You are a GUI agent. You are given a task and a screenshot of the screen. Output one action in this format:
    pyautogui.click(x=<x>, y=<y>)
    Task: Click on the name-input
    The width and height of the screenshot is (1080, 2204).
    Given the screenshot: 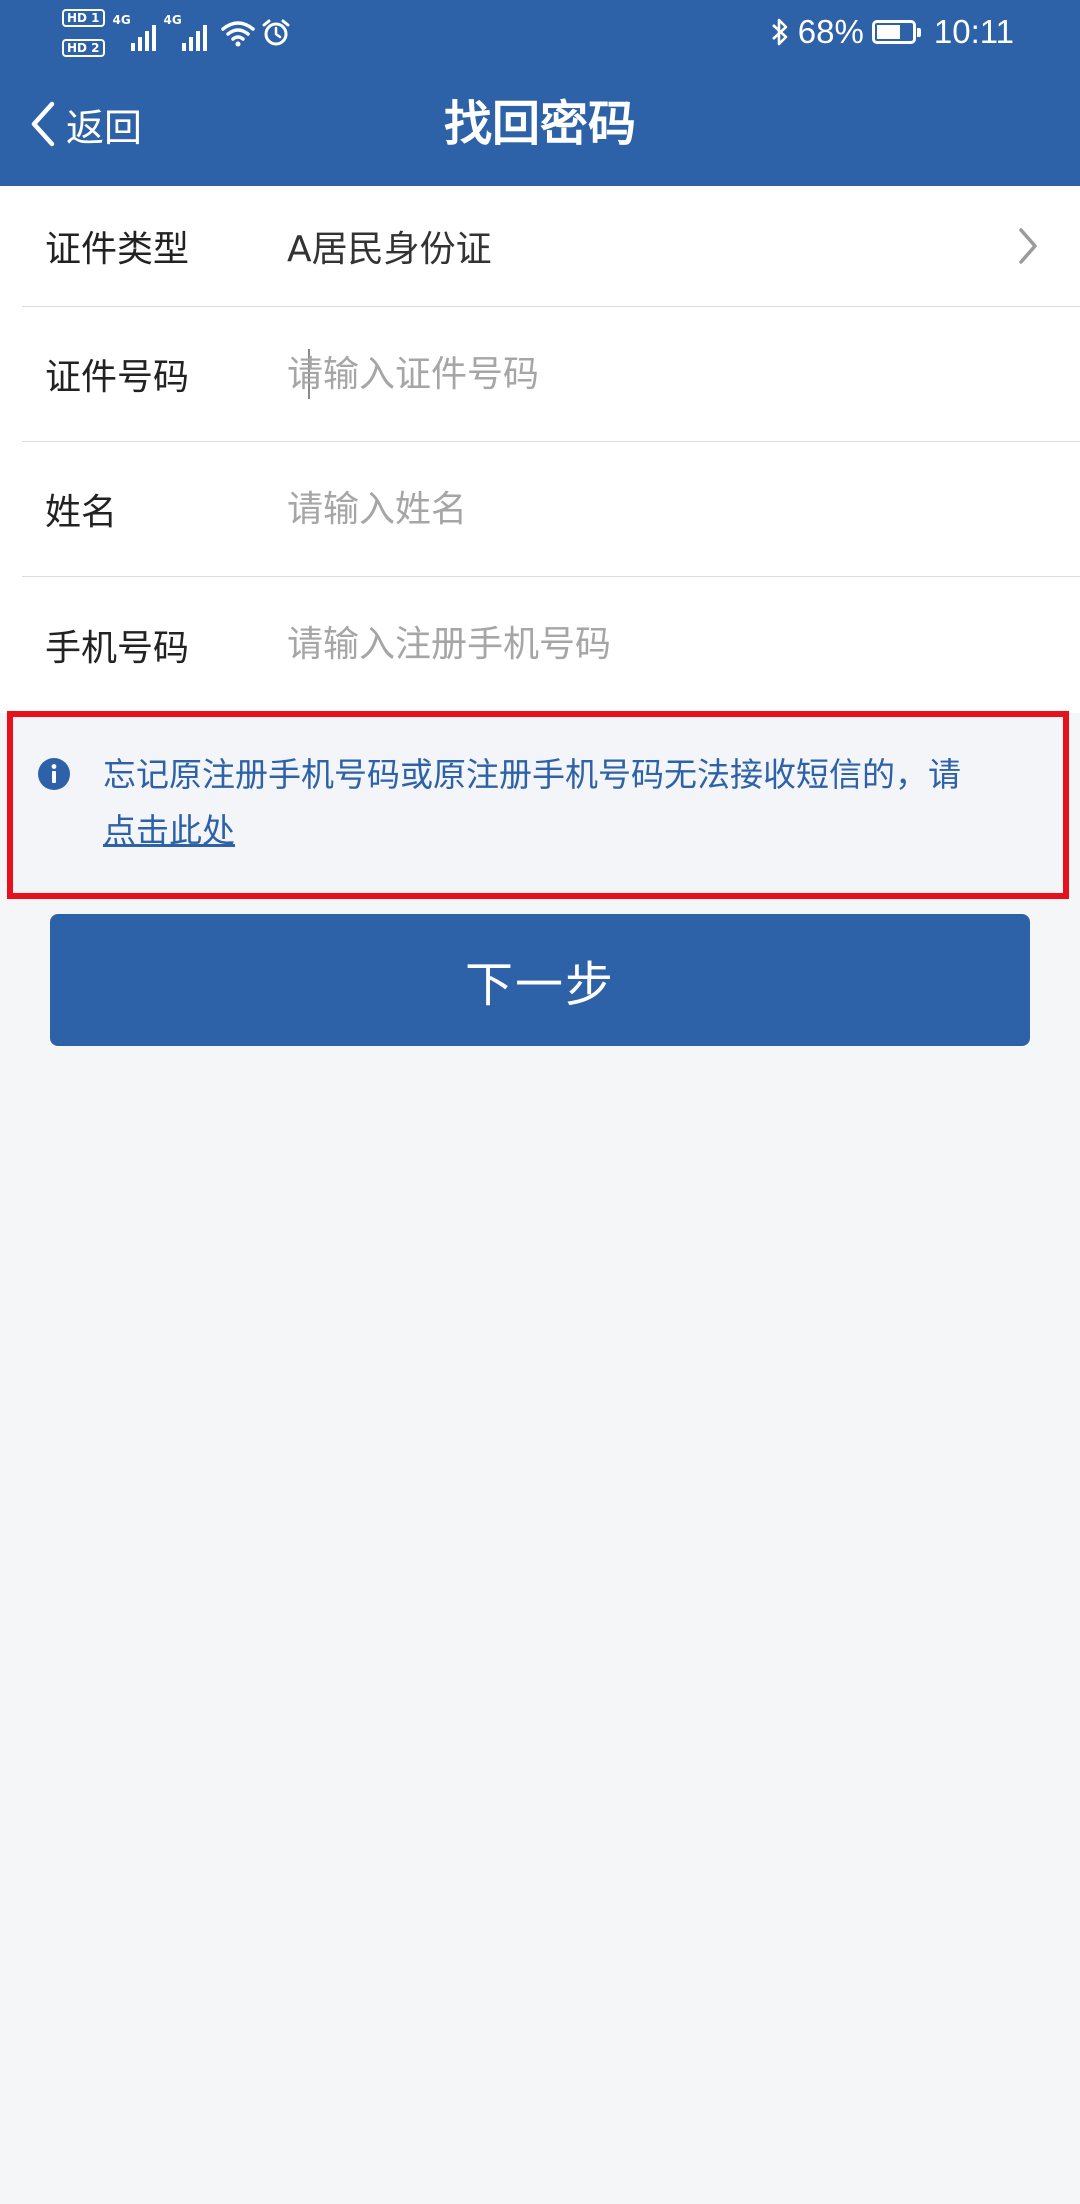 What is the action you would take?
    pyautogui.click(x=667, y=509)
    